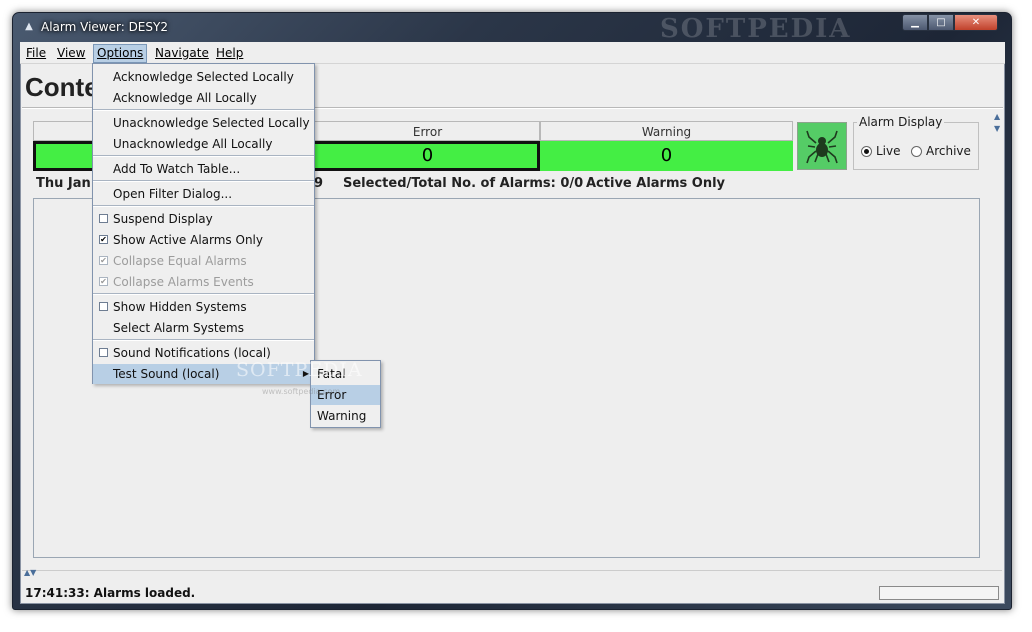  What do you see at coordinates (180, 261) in the screenshot?
I see `menu-collapse-equal-alarms-label: Collapse Equal Alarms` at bounding box center [180, 261].